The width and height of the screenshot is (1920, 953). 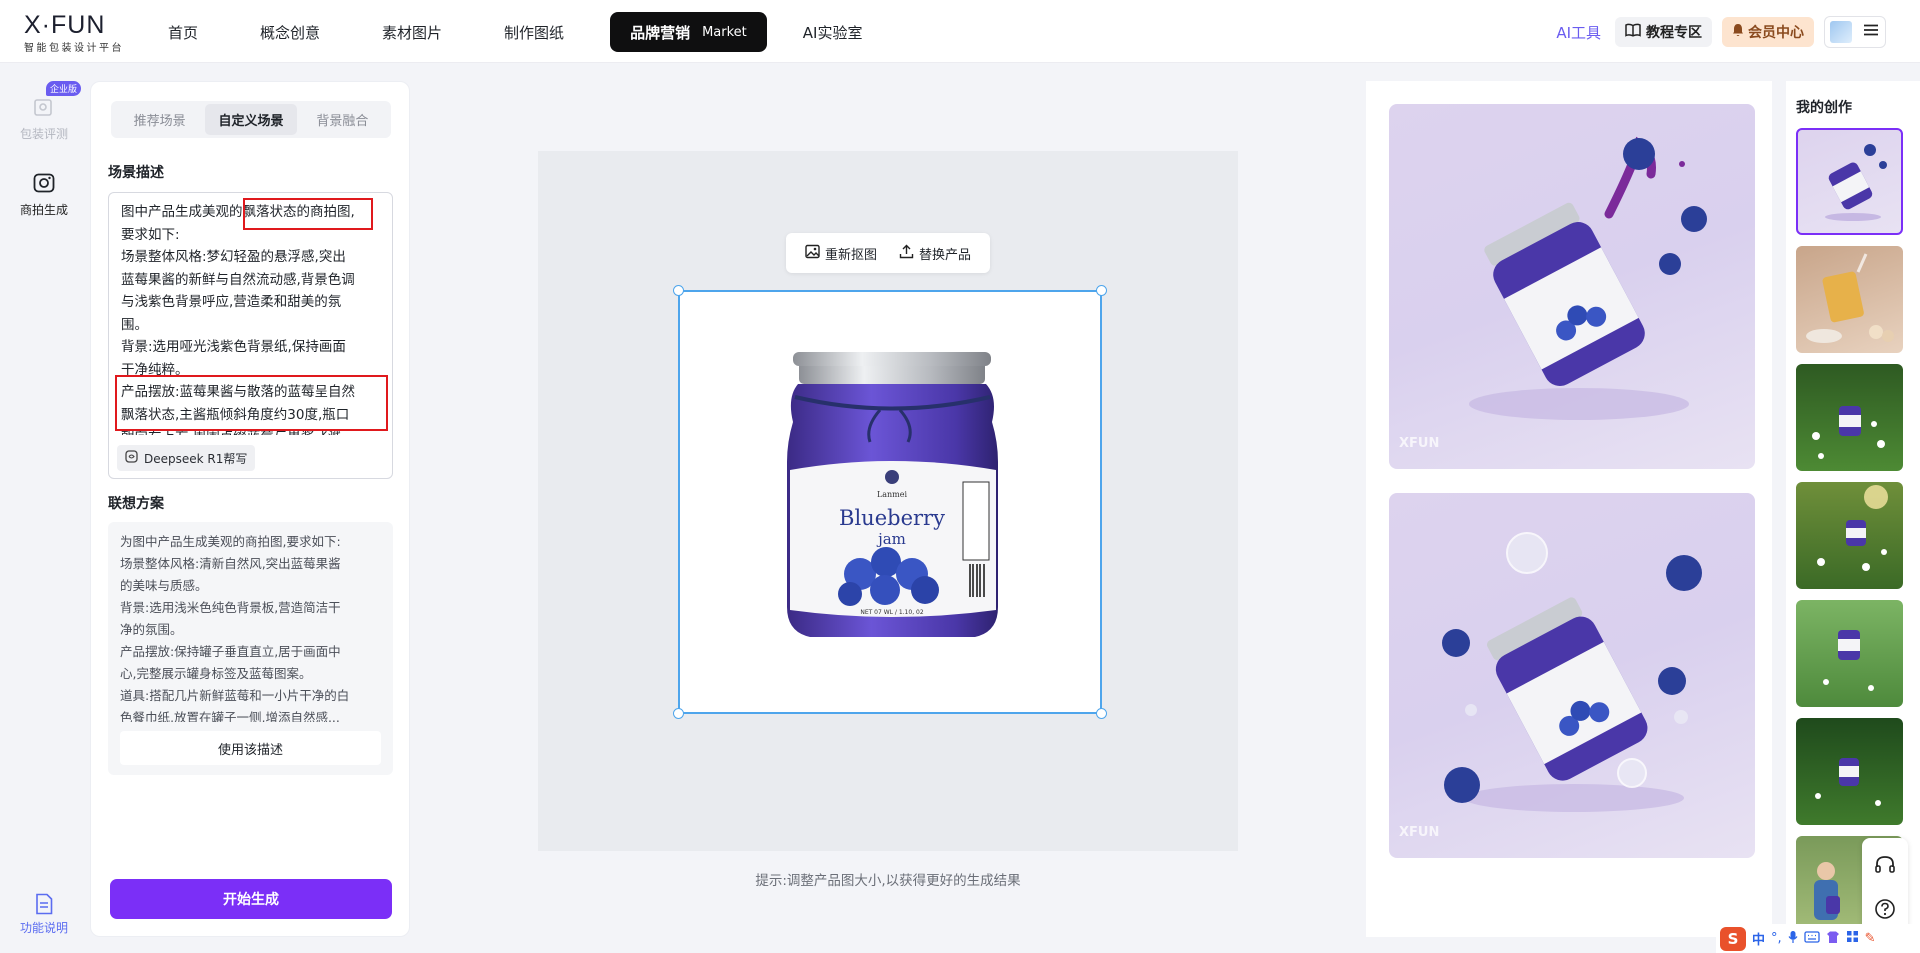 What do you see at coordinates (44, 508) in the screenshot?
I see `left-rail: 企业版 包装评测 商拍生成 功能说明` at bounding box center [44, 508].